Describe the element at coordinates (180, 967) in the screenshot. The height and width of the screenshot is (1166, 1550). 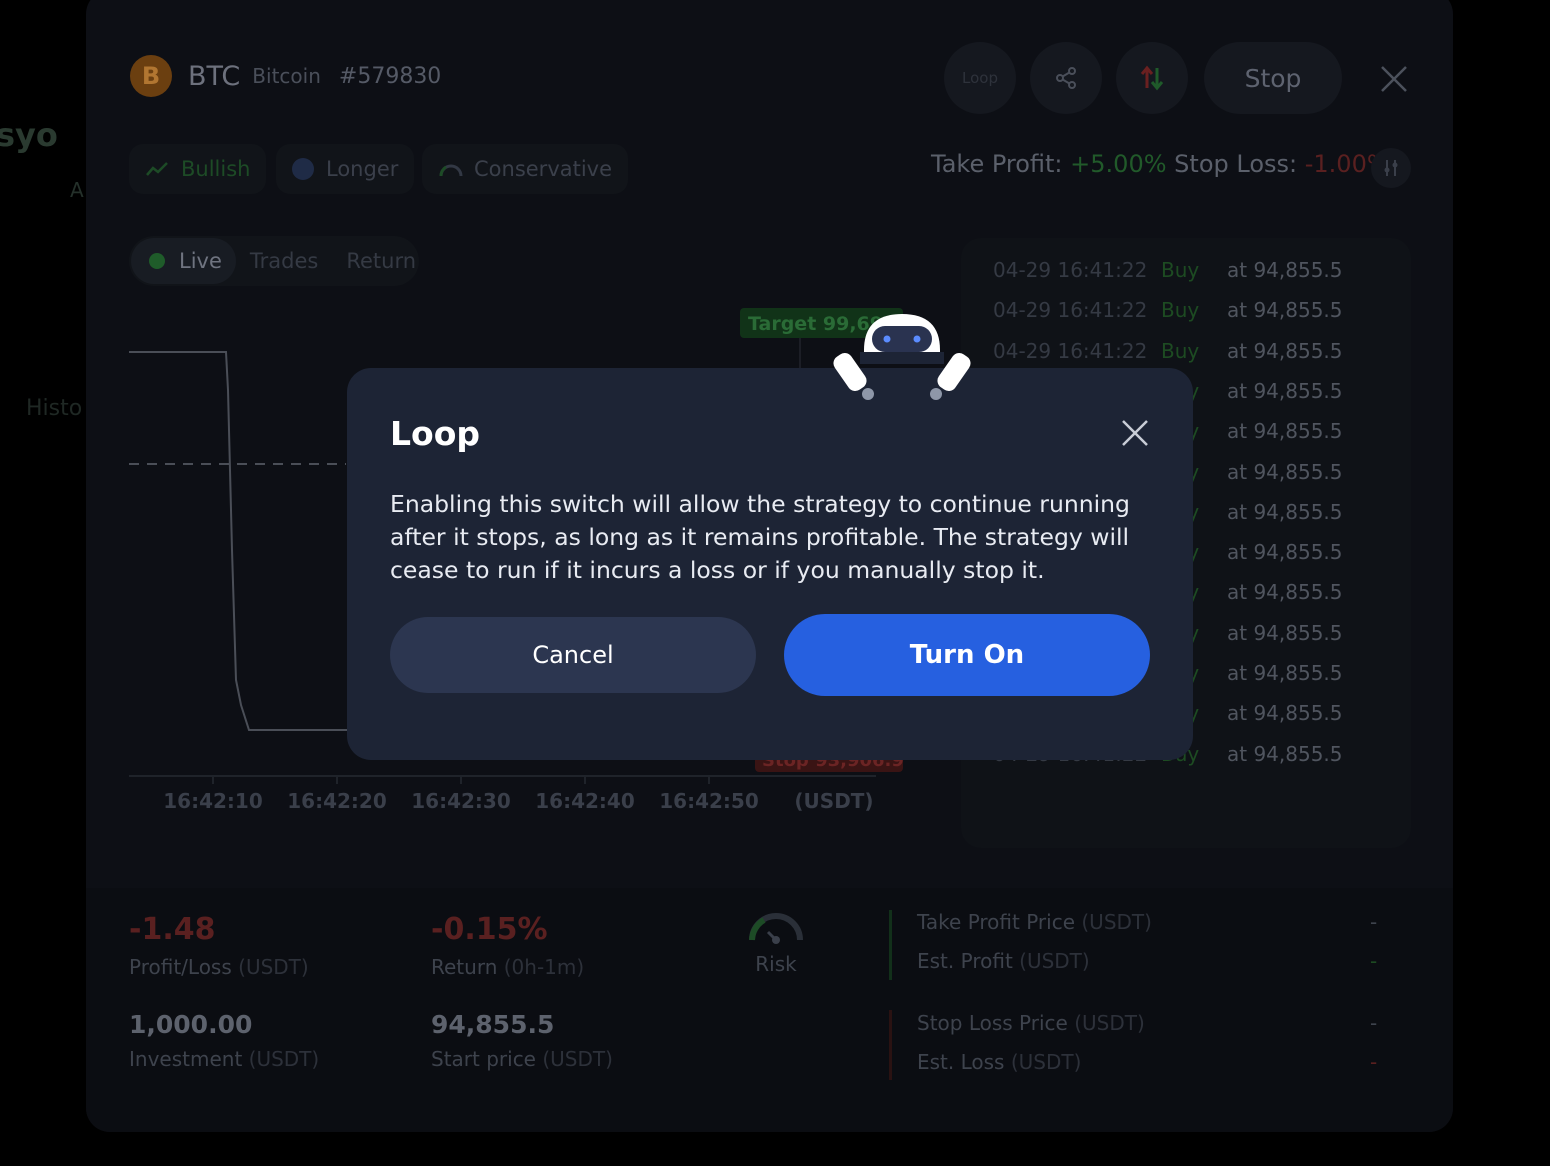
I see `profit-loss-label: Profit/Loss` at that location.